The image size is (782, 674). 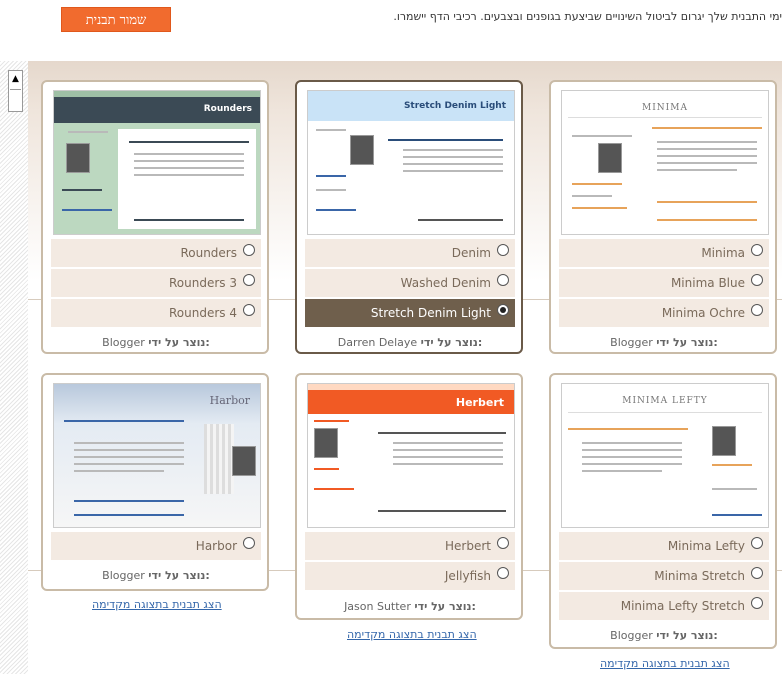 I want to click on template-option: Rounders 4, so click(x=156, y=312).